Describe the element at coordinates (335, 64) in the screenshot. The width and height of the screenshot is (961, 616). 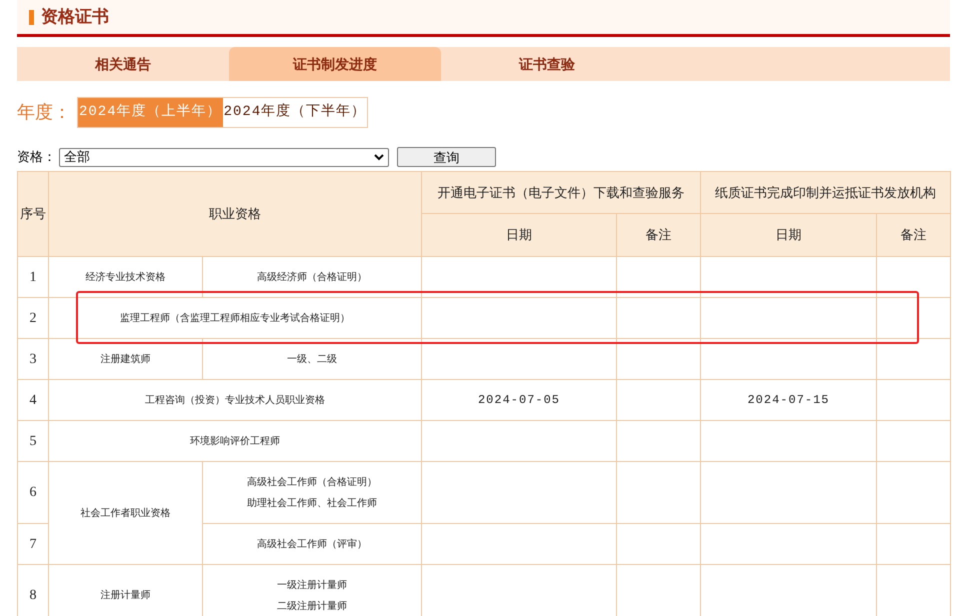
I see `tab: 证书制发进度` at that location.